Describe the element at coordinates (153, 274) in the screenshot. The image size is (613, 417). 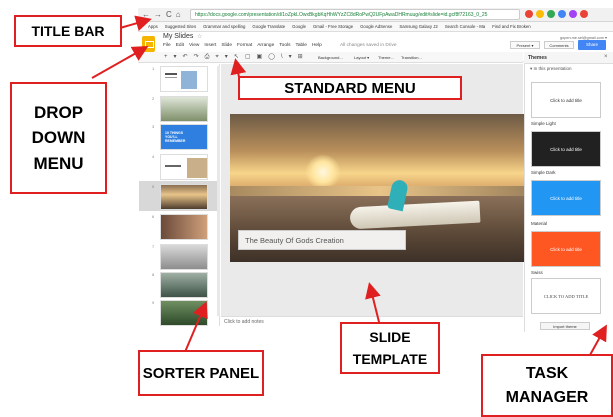
I see `slide-number: 8` at that location.